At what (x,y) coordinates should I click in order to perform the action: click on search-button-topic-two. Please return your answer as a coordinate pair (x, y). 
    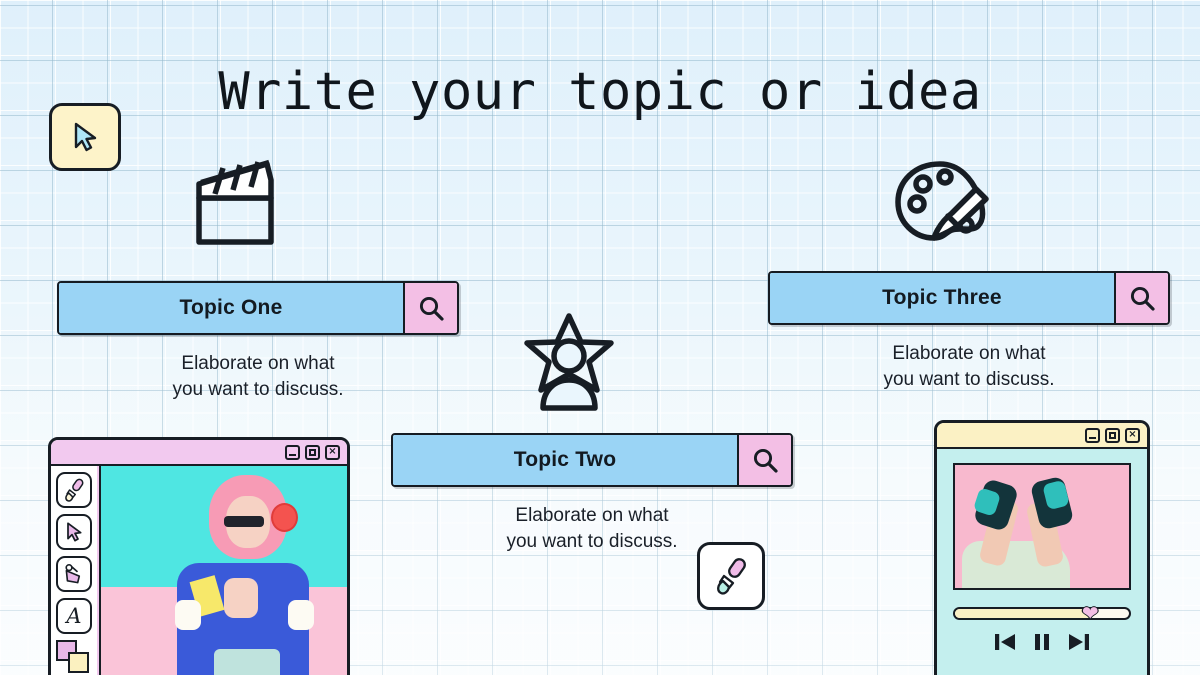
    Looking at the image, I should click on (764, 460).